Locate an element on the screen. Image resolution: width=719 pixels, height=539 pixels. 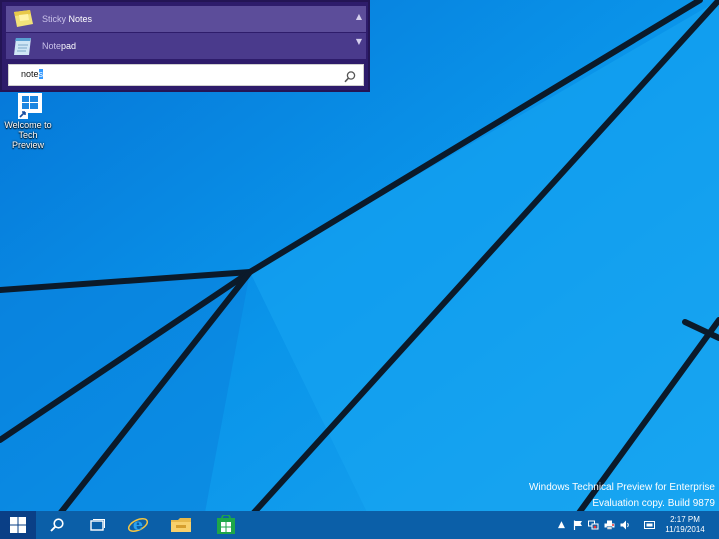
search-result-label: Sticky Notes is located at coordinates (67, 19).